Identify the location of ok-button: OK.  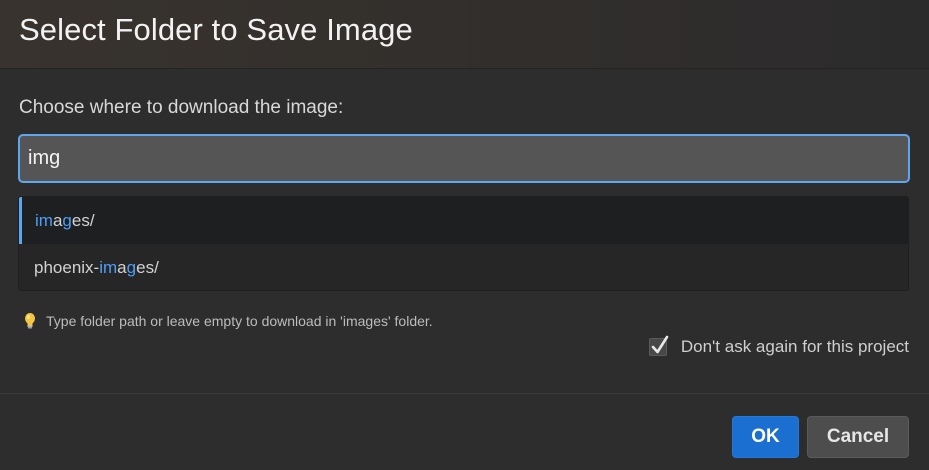
(765, 437).